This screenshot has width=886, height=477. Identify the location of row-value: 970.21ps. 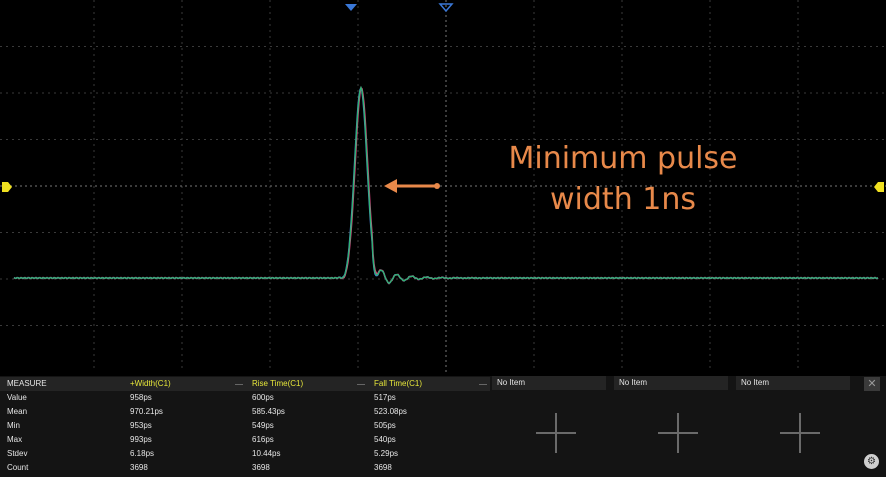
(146, 411).